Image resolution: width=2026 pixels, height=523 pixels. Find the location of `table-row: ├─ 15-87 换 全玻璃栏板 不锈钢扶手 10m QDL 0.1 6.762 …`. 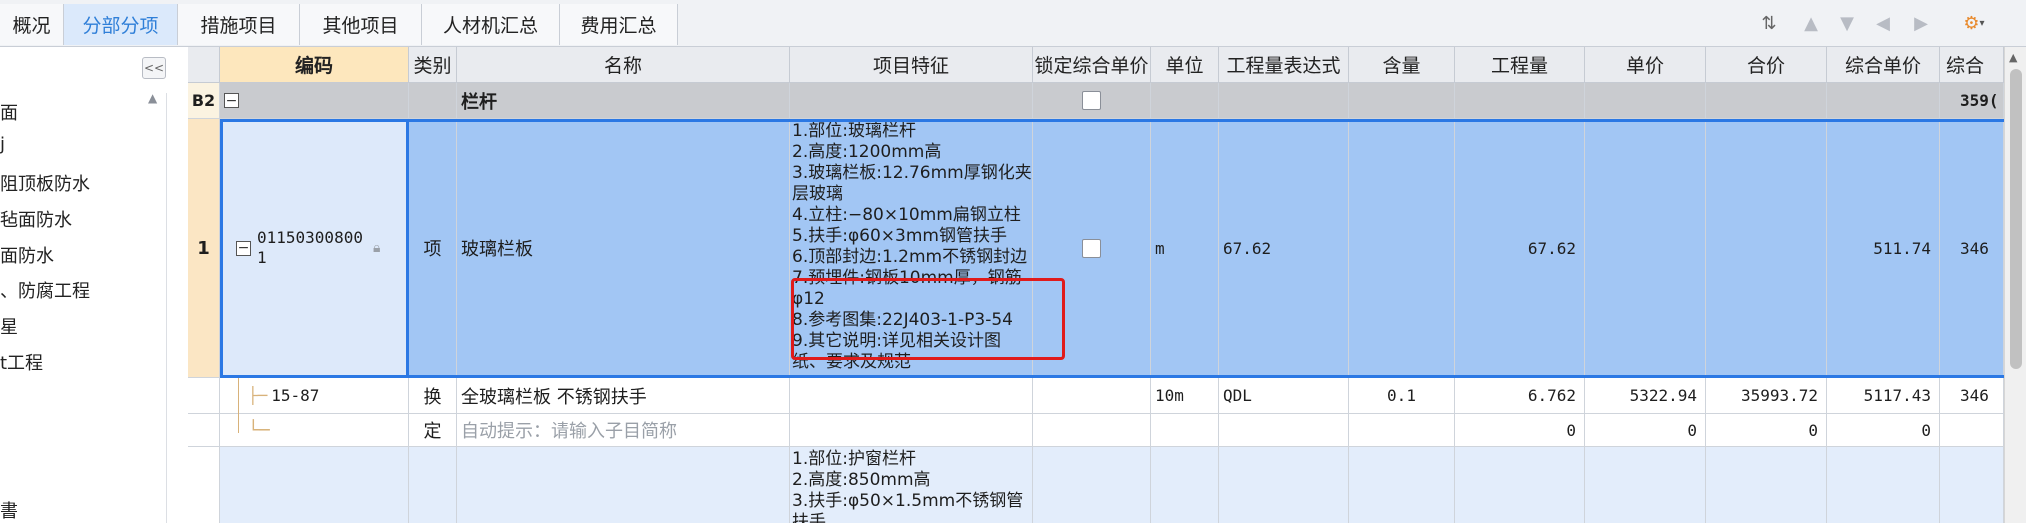

table-row: ├─ 15-87 换 全玻璃栏板 不锈钢扶手 10m QDL 0.1 6.762 … is located at coordinates (1096, 396).